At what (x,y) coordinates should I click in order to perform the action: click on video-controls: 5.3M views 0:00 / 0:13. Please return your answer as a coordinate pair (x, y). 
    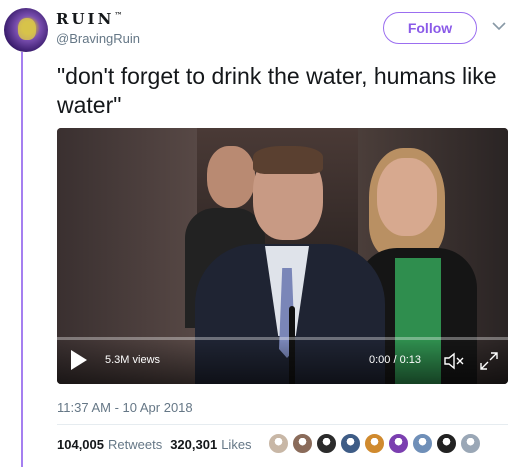
    Looking at the image, I should click on (282, 362).